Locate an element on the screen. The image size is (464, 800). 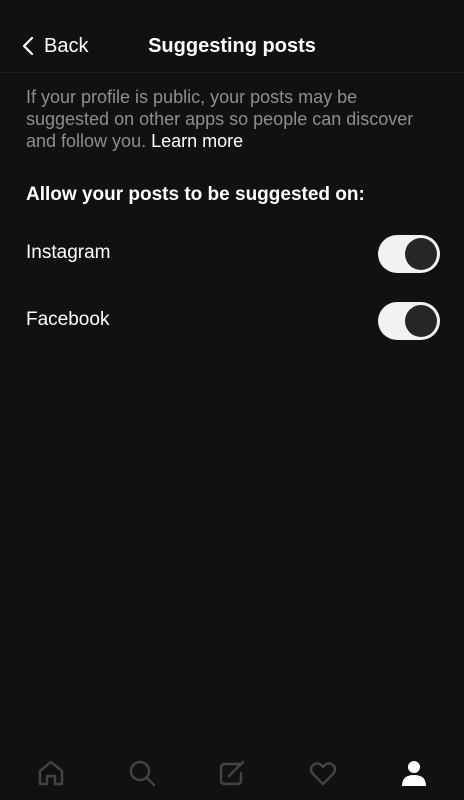
section-heading: Allow your posts to be suggested on: is located at coordinates (195, 194).